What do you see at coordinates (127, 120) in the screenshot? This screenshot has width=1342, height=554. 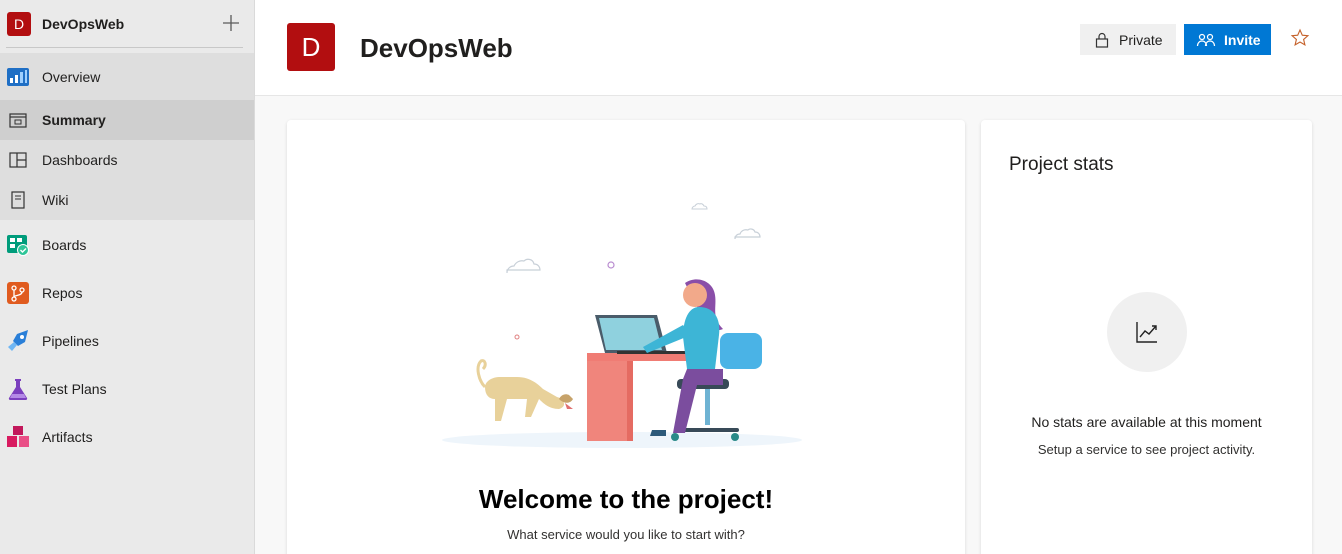 I see `sidebar-item-summary: Summary` at bounding box center [127, 120].